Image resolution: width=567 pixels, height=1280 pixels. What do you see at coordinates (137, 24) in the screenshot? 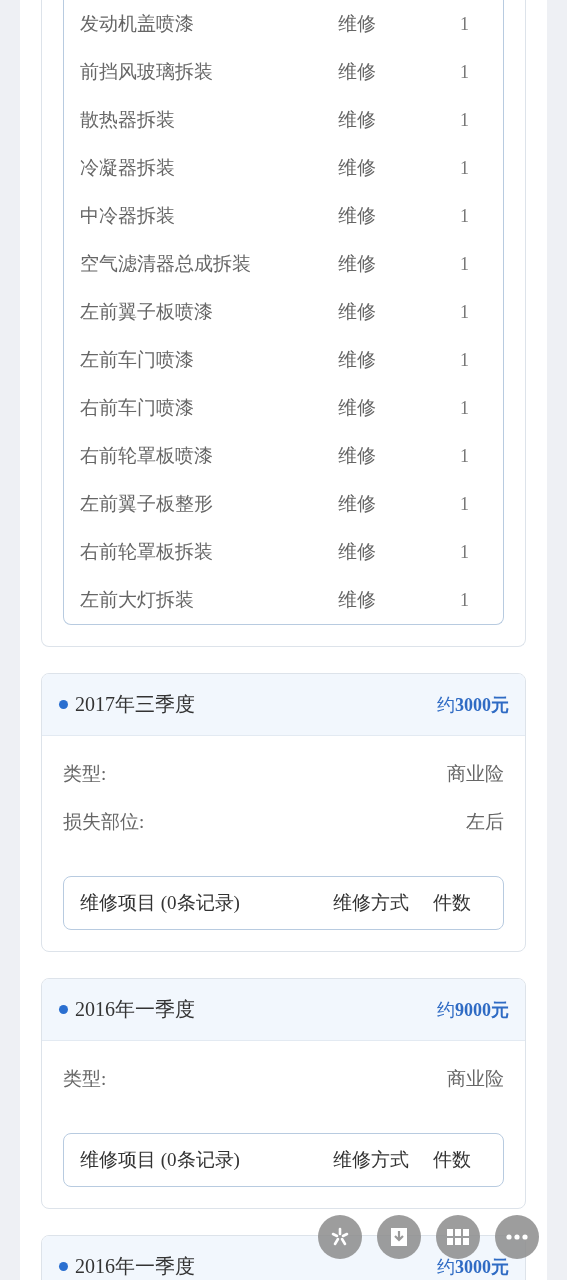
I see `table-cell-text: 发动机盖喷漆` at bounding box center [137, 24].